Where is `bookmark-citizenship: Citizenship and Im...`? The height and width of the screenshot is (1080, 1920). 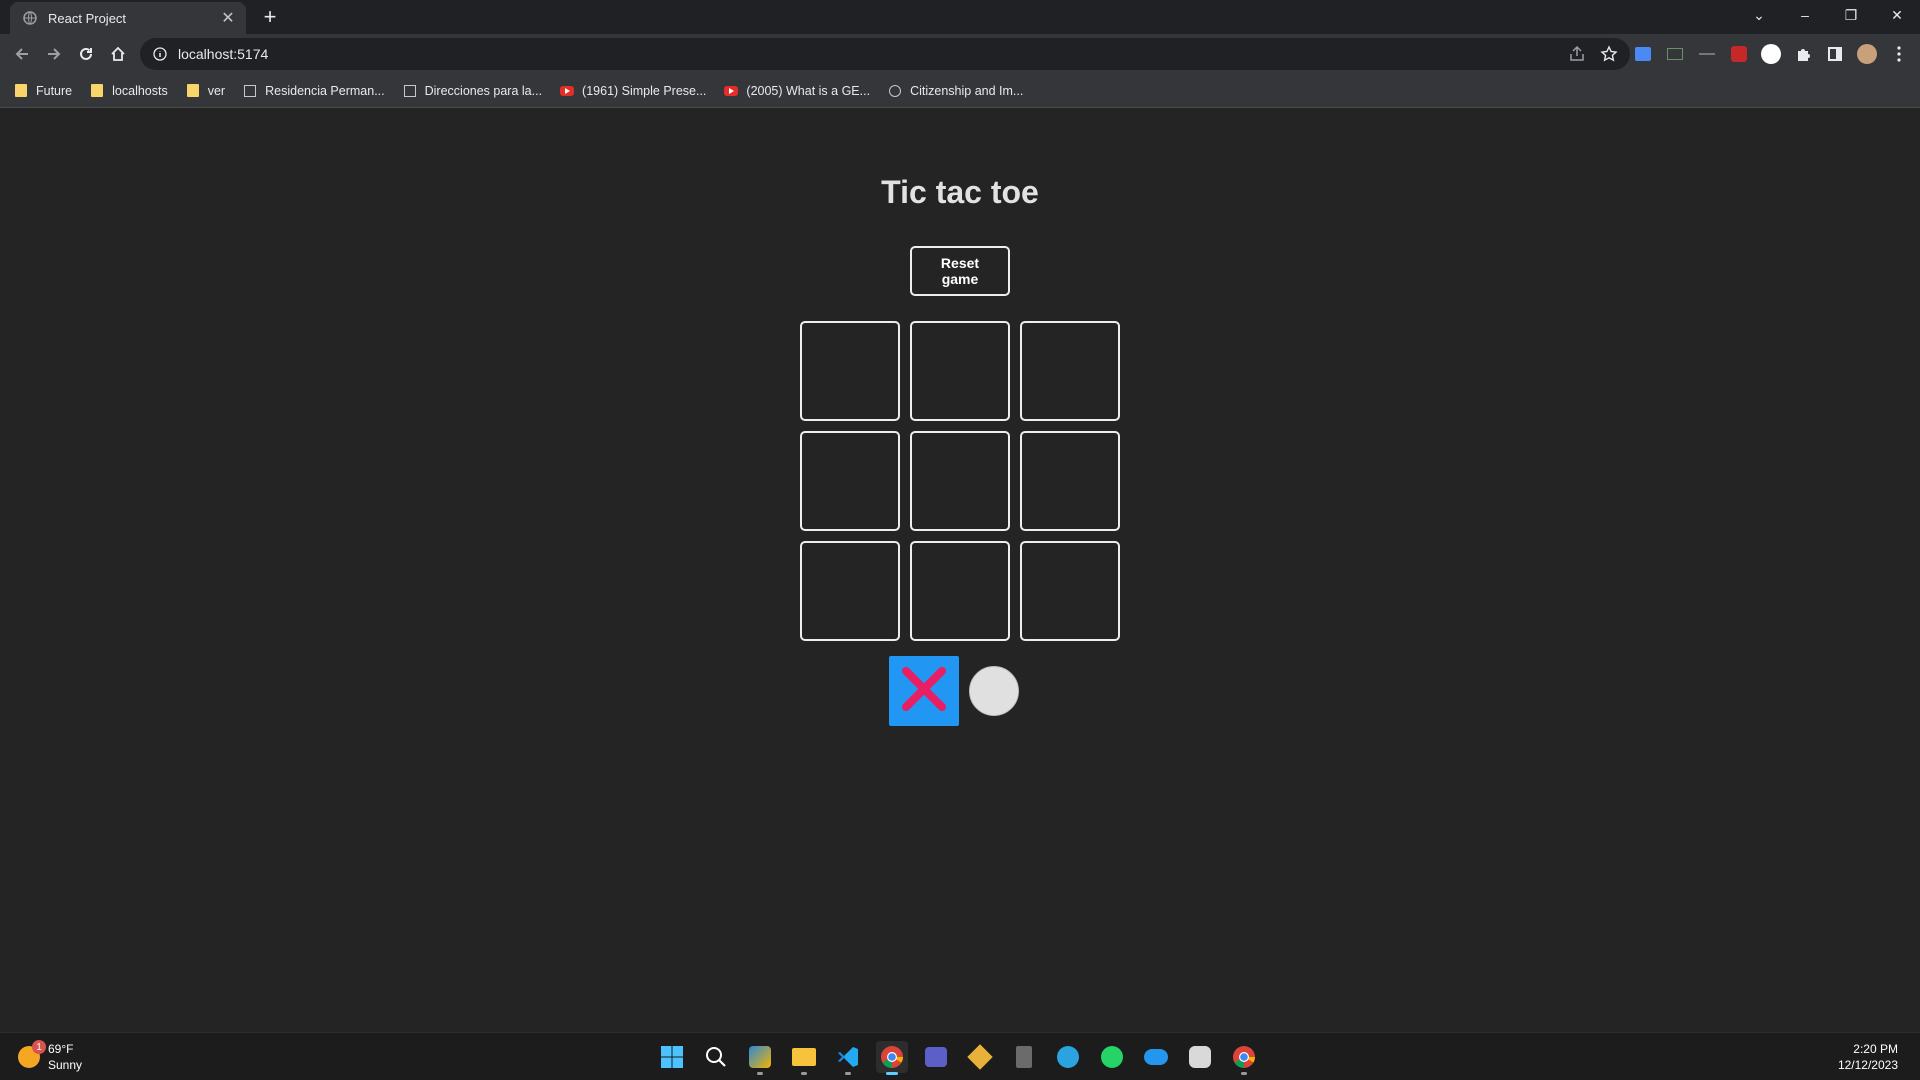 bookmark-citizenship: Citizenship and Im... is located at coordinates (955, 91).